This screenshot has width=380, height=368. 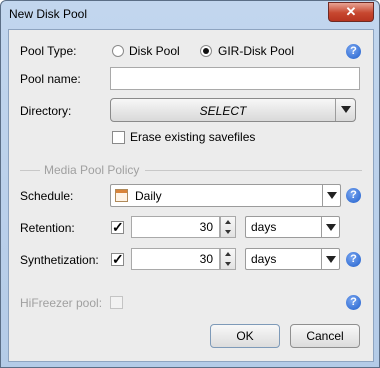 I want to click on help-icon-schedule: ?, so click(x=353, y=195).